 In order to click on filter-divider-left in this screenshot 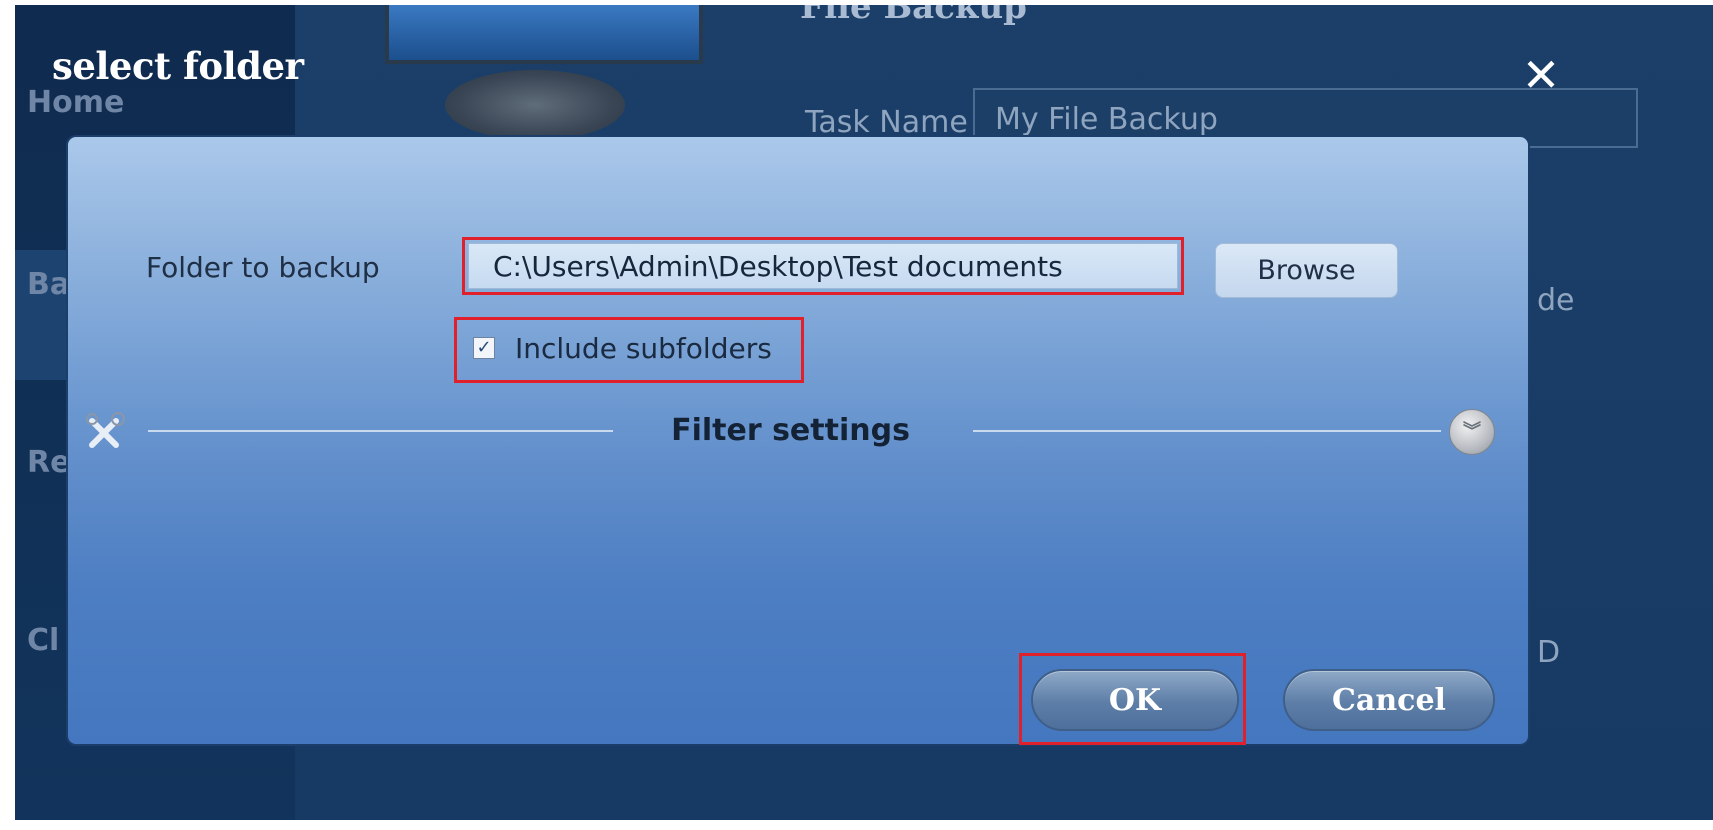, I will do `click(380, 431)`.